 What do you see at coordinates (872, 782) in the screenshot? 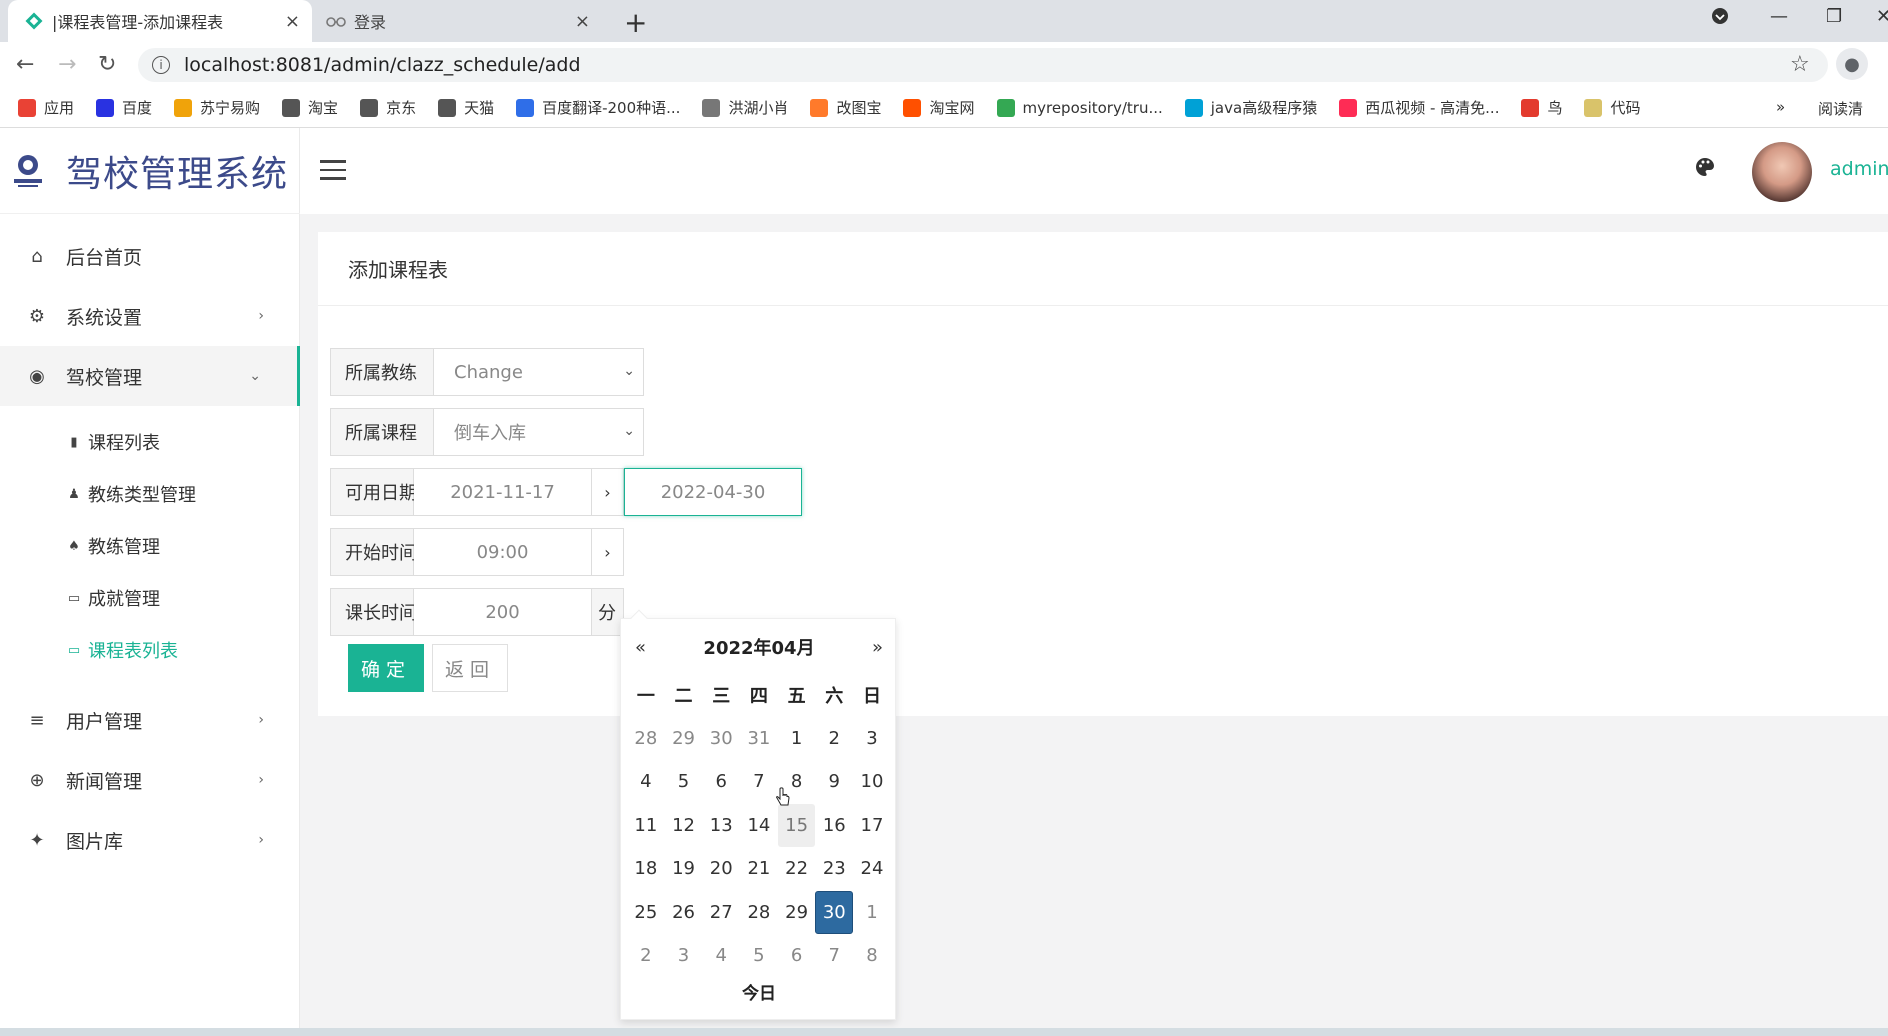
I see `calendar-day: 10` at bounding box center [872, 782].